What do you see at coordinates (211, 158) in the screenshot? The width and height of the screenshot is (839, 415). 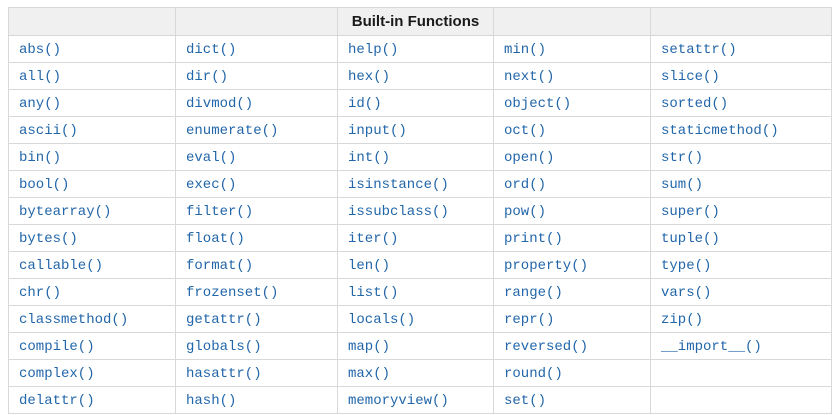 I see `function-link: eval()` at bounding box center [211, 158].